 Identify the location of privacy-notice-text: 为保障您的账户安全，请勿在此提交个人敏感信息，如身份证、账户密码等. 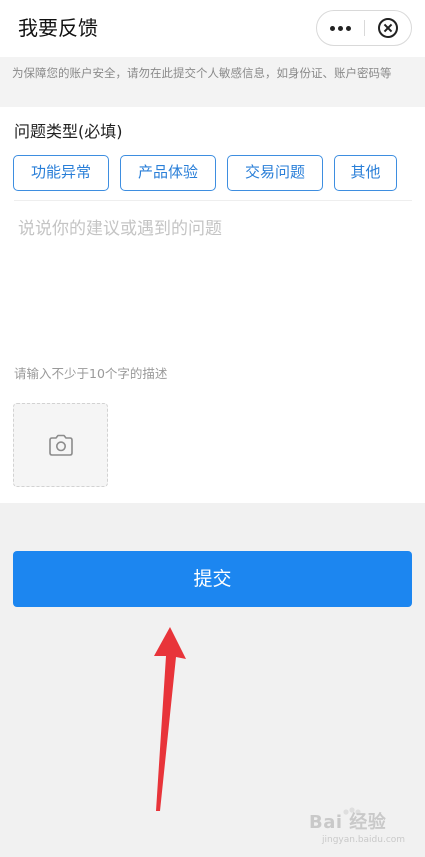
(202, 73).